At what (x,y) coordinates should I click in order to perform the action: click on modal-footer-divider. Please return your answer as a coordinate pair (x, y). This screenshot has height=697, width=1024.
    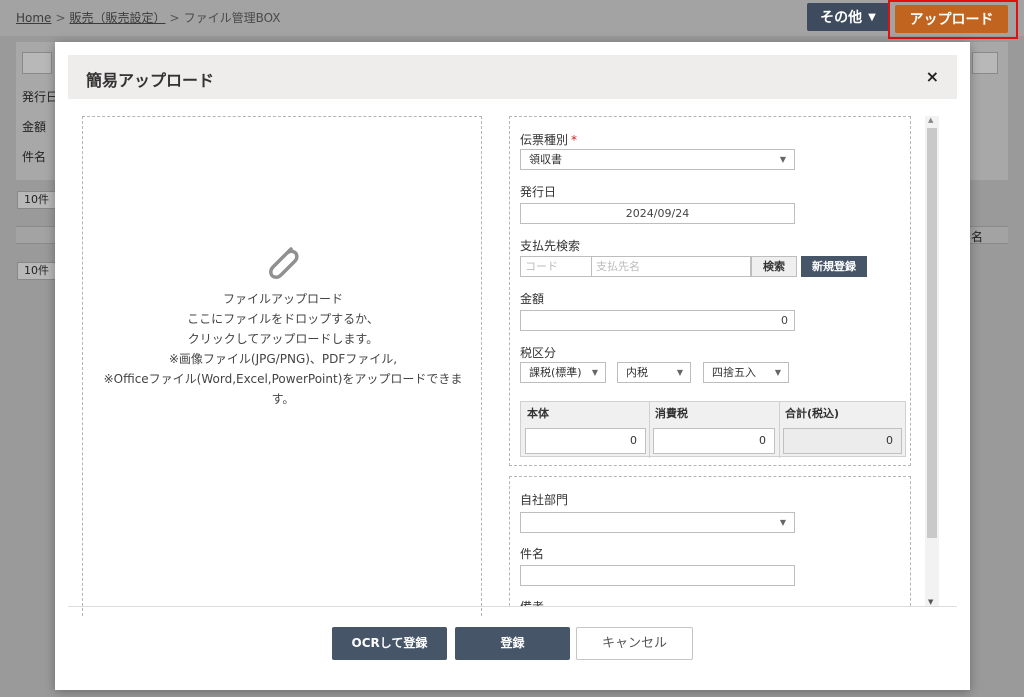
    Looking at the image, I should click on (512, 606).